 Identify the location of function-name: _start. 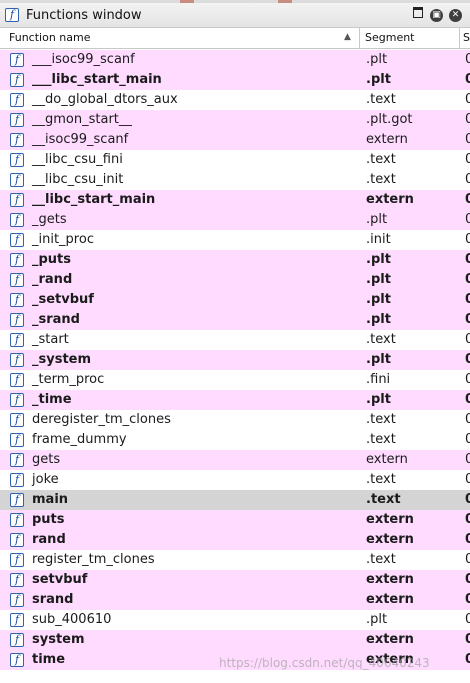
(50, 339).